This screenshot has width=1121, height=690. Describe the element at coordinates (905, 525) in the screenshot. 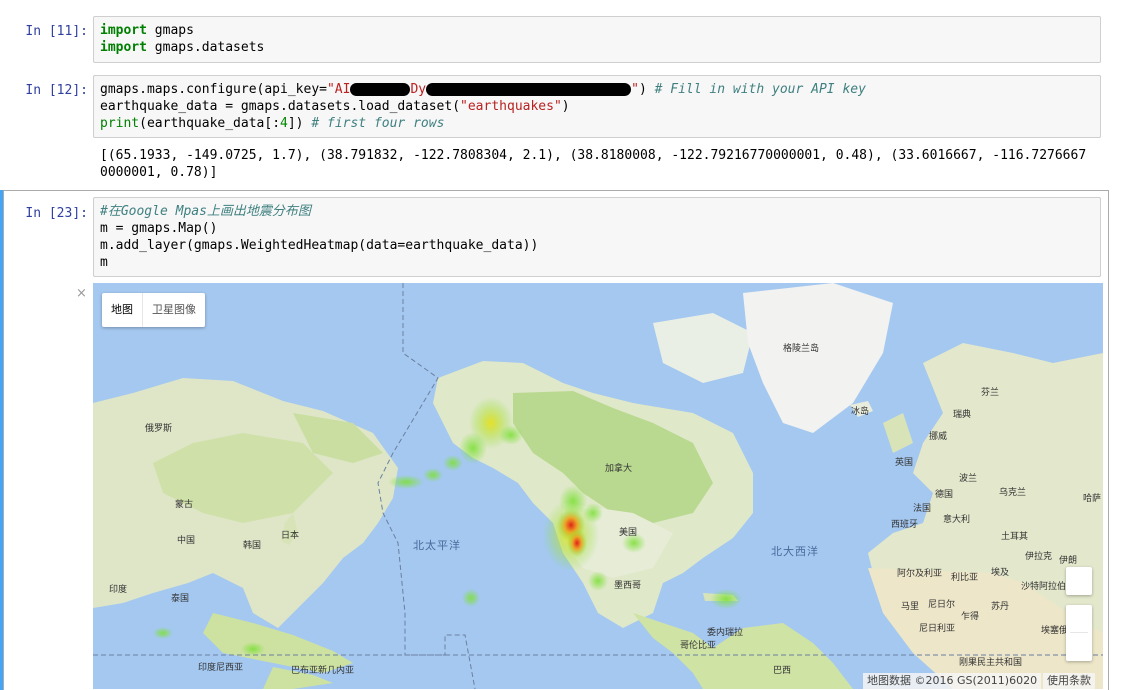

I see `map-label-spain: 西班牙` at that location.